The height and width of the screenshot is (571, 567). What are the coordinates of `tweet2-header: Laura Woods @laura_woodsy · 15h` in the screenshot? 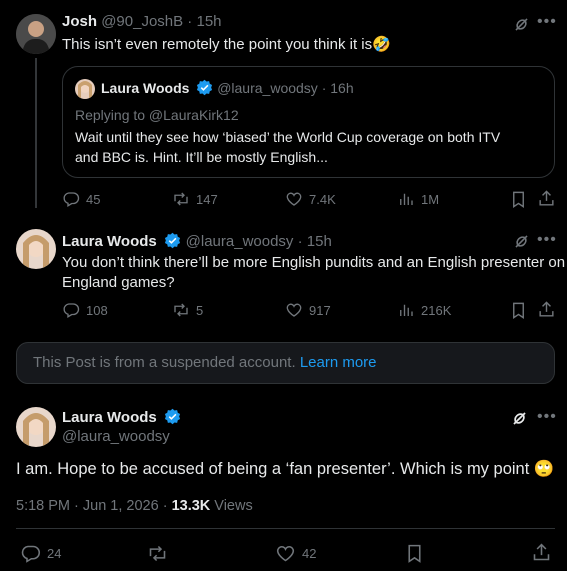 It's located at (197, 241).